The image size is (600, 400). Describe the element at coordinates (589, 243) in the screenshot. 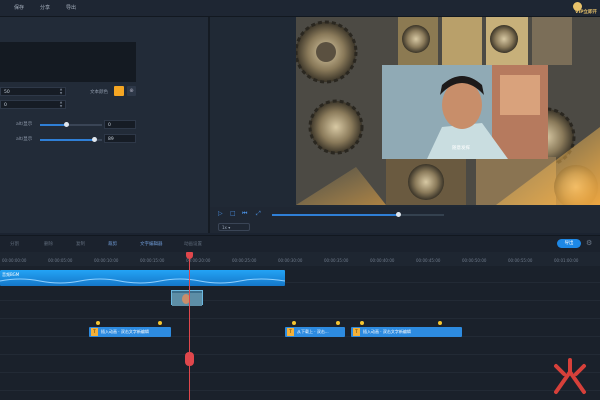

I see `settings-gear-icon: ⚙` at that location.